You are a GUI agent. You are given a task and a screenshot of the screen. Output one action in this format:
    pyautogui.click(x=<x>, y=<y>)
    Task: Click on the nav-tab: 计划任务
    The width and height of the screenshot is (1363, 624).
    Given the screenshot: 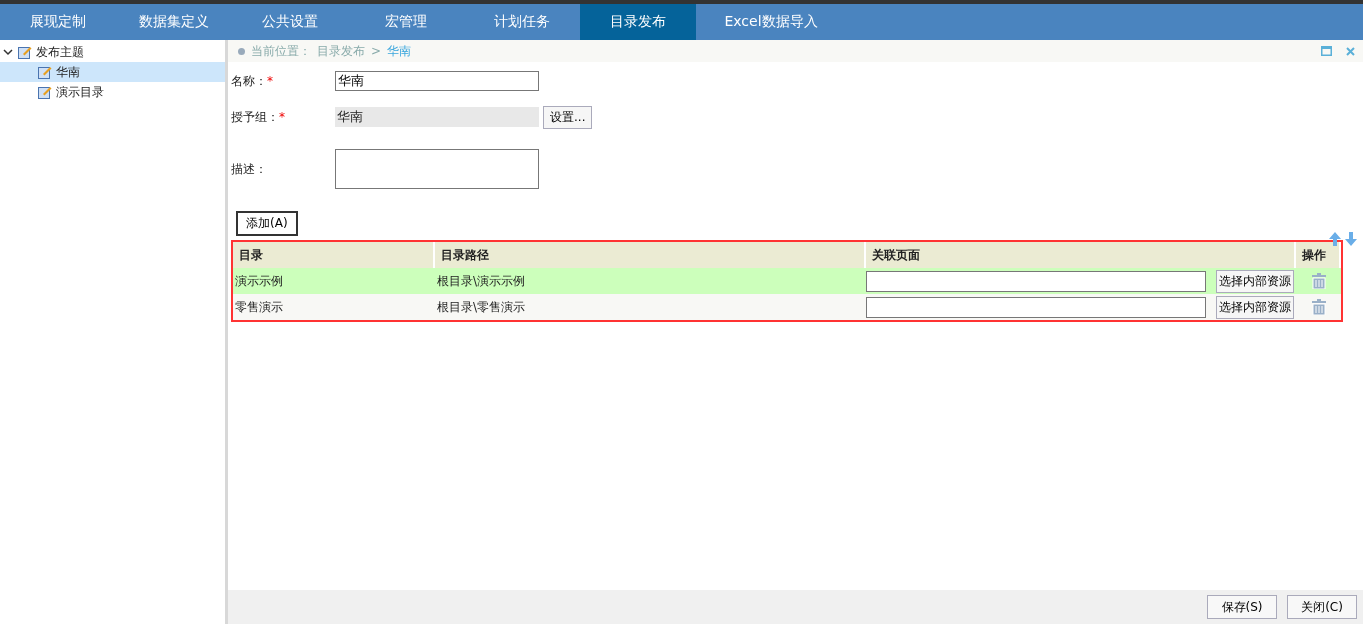 What is the action you would take?
    pyautogui.click(x=522, y=22)
    